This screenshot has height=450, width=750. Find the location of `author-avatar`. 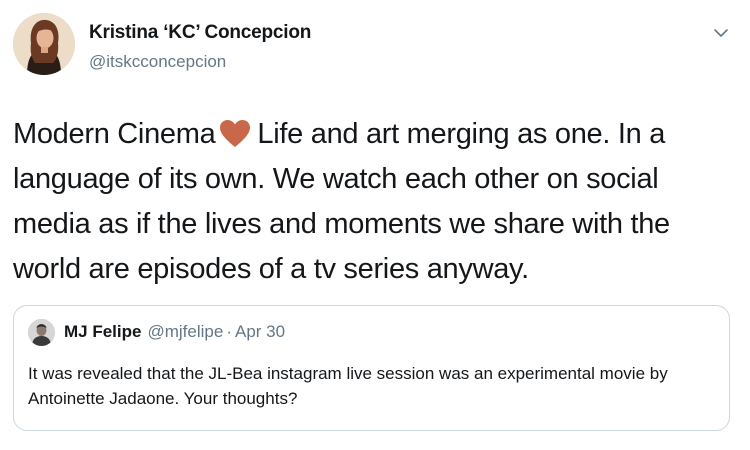

author-avatar is located at coordinates (44, 44).